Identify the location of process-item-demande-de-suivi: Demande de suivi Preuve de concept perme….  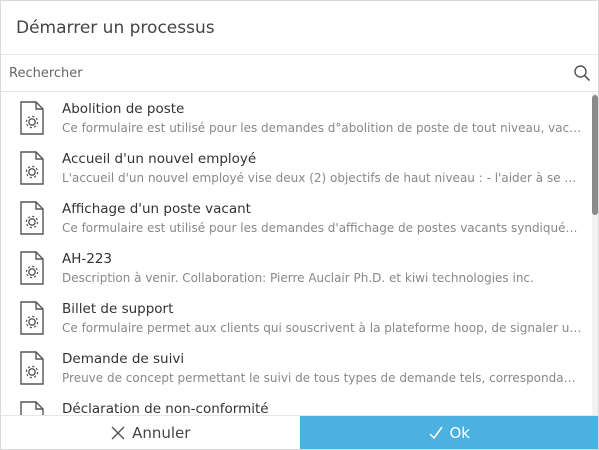
(299, 368).